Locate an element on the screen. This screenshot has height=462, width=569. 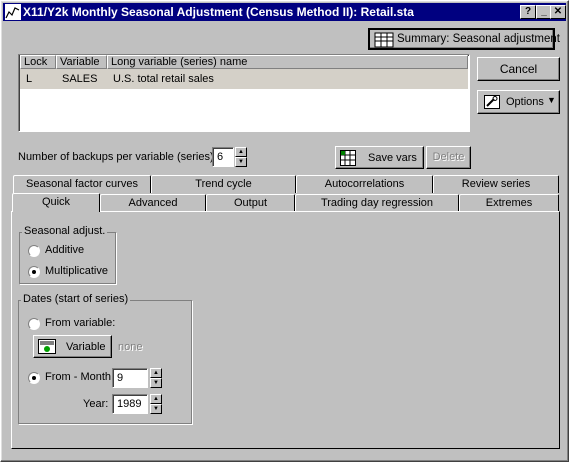
options-icon is located at coordinates (492, 102).